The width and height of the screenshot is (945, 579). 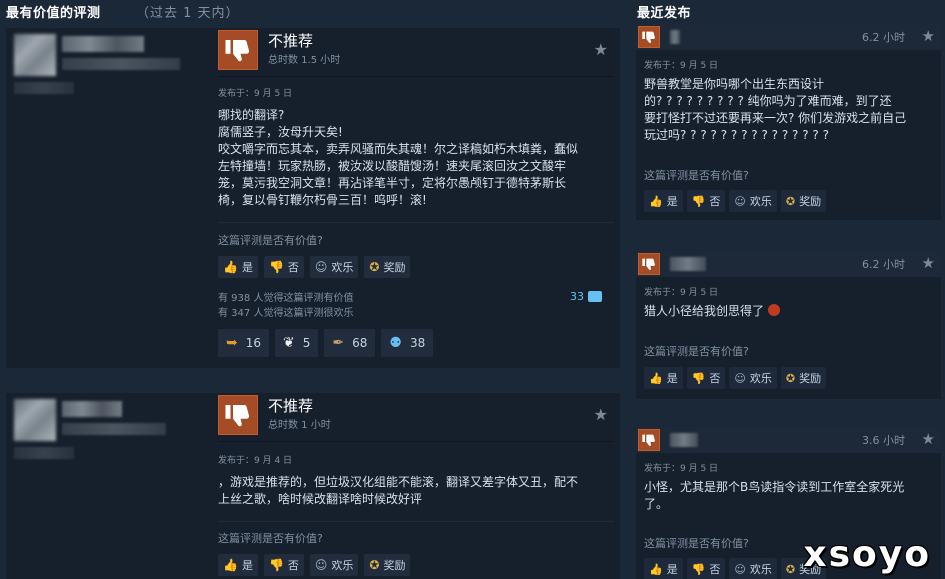 I want to click on hours-played: 总时数 1 小时, so click(x=299, y=425).